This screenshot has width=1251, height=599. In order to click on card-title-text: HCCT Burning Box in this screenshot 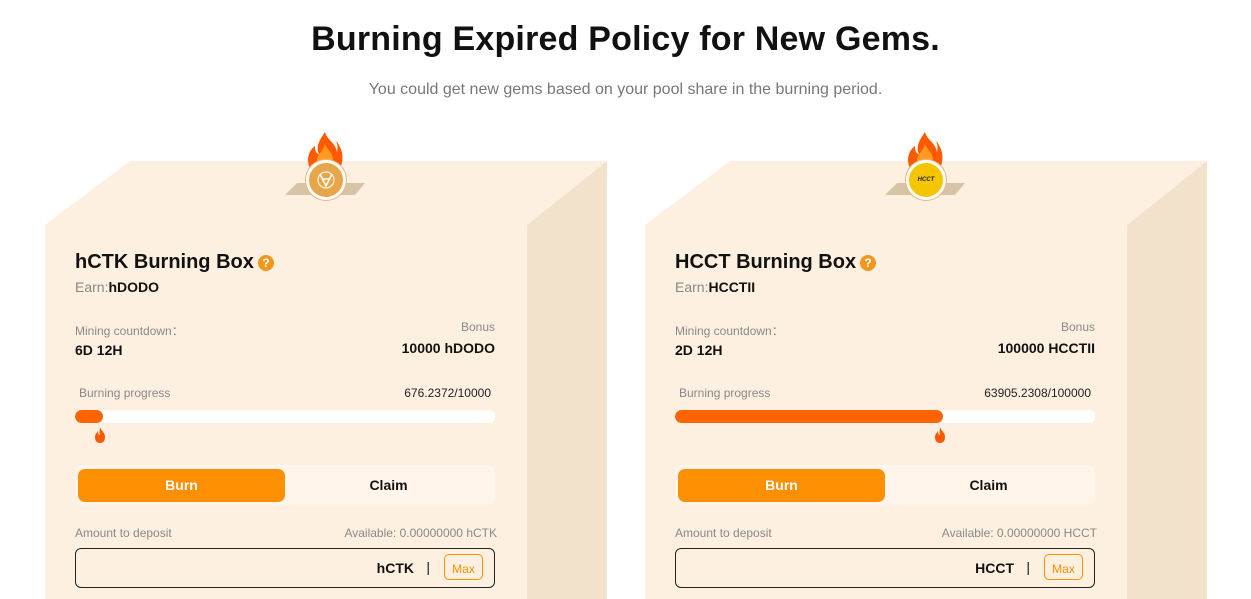, I will do `click(766, 262)`.